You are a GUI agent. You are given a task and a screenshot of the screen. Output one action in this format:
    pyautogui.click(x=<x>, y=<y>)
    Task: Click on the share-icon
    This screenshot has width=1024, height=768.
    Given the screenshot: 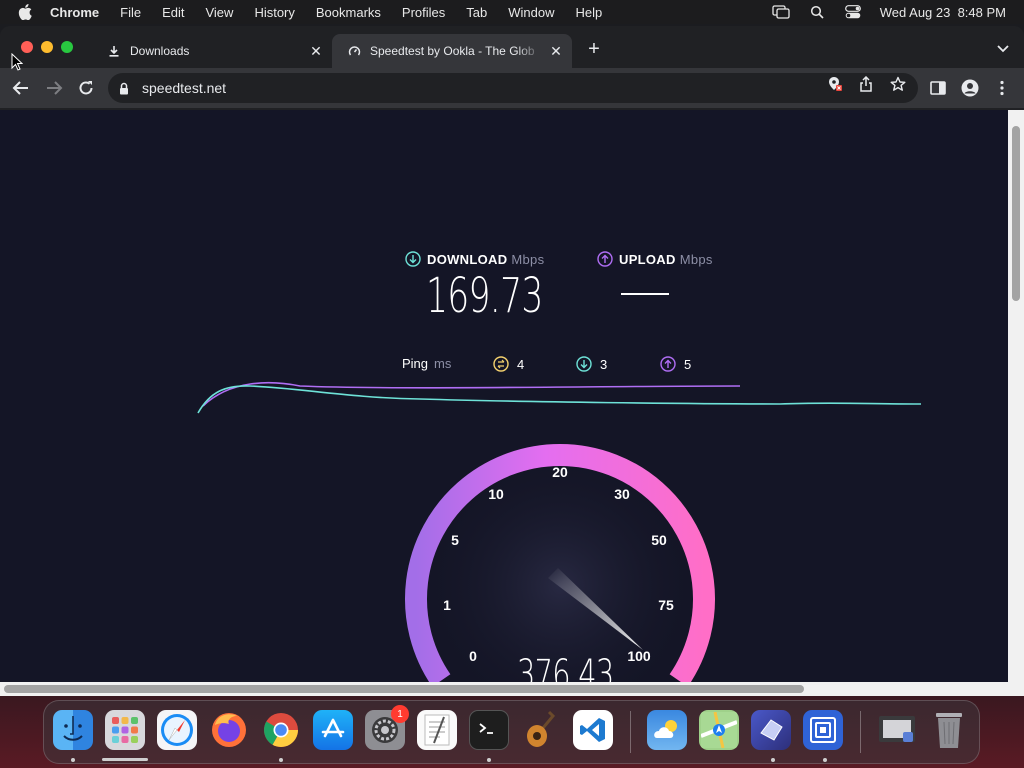 What is the action you would take?
    pyautogui.click(x=866, y=84)
    